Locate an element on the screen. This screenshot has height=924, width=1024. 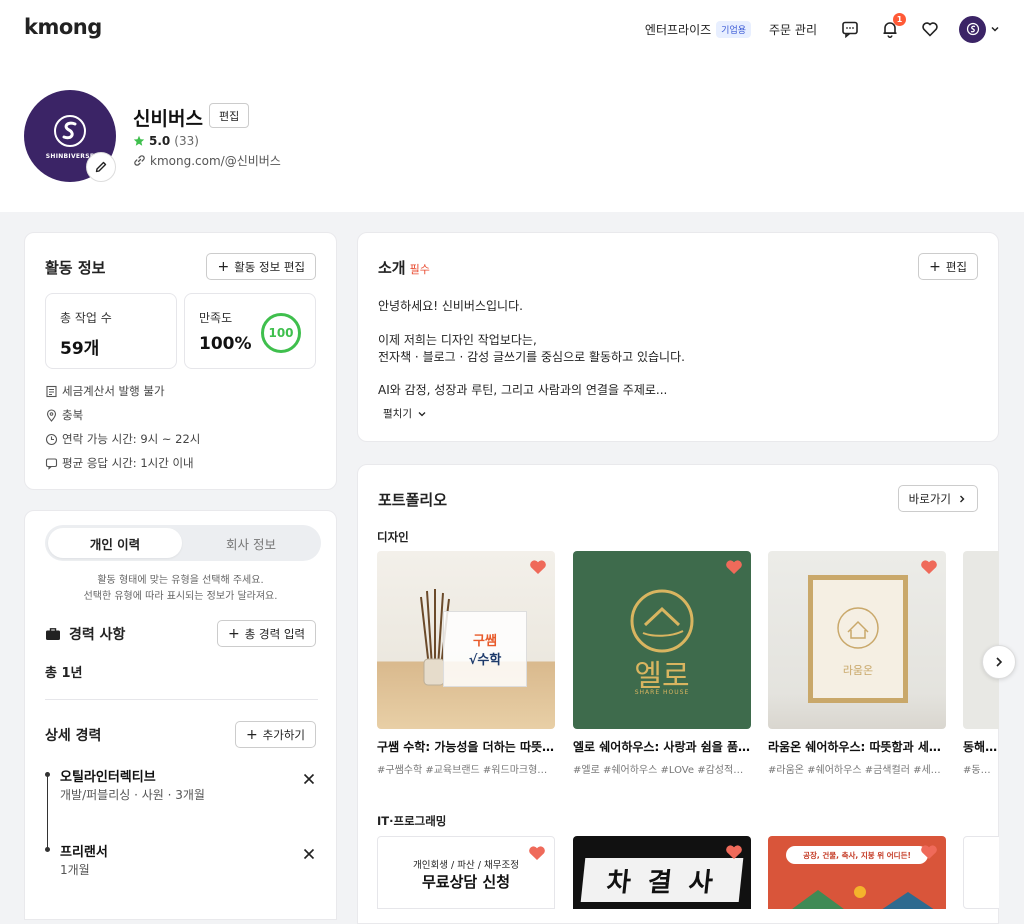
edit-intro-label: 편집 is located at coordinates (956, 266).